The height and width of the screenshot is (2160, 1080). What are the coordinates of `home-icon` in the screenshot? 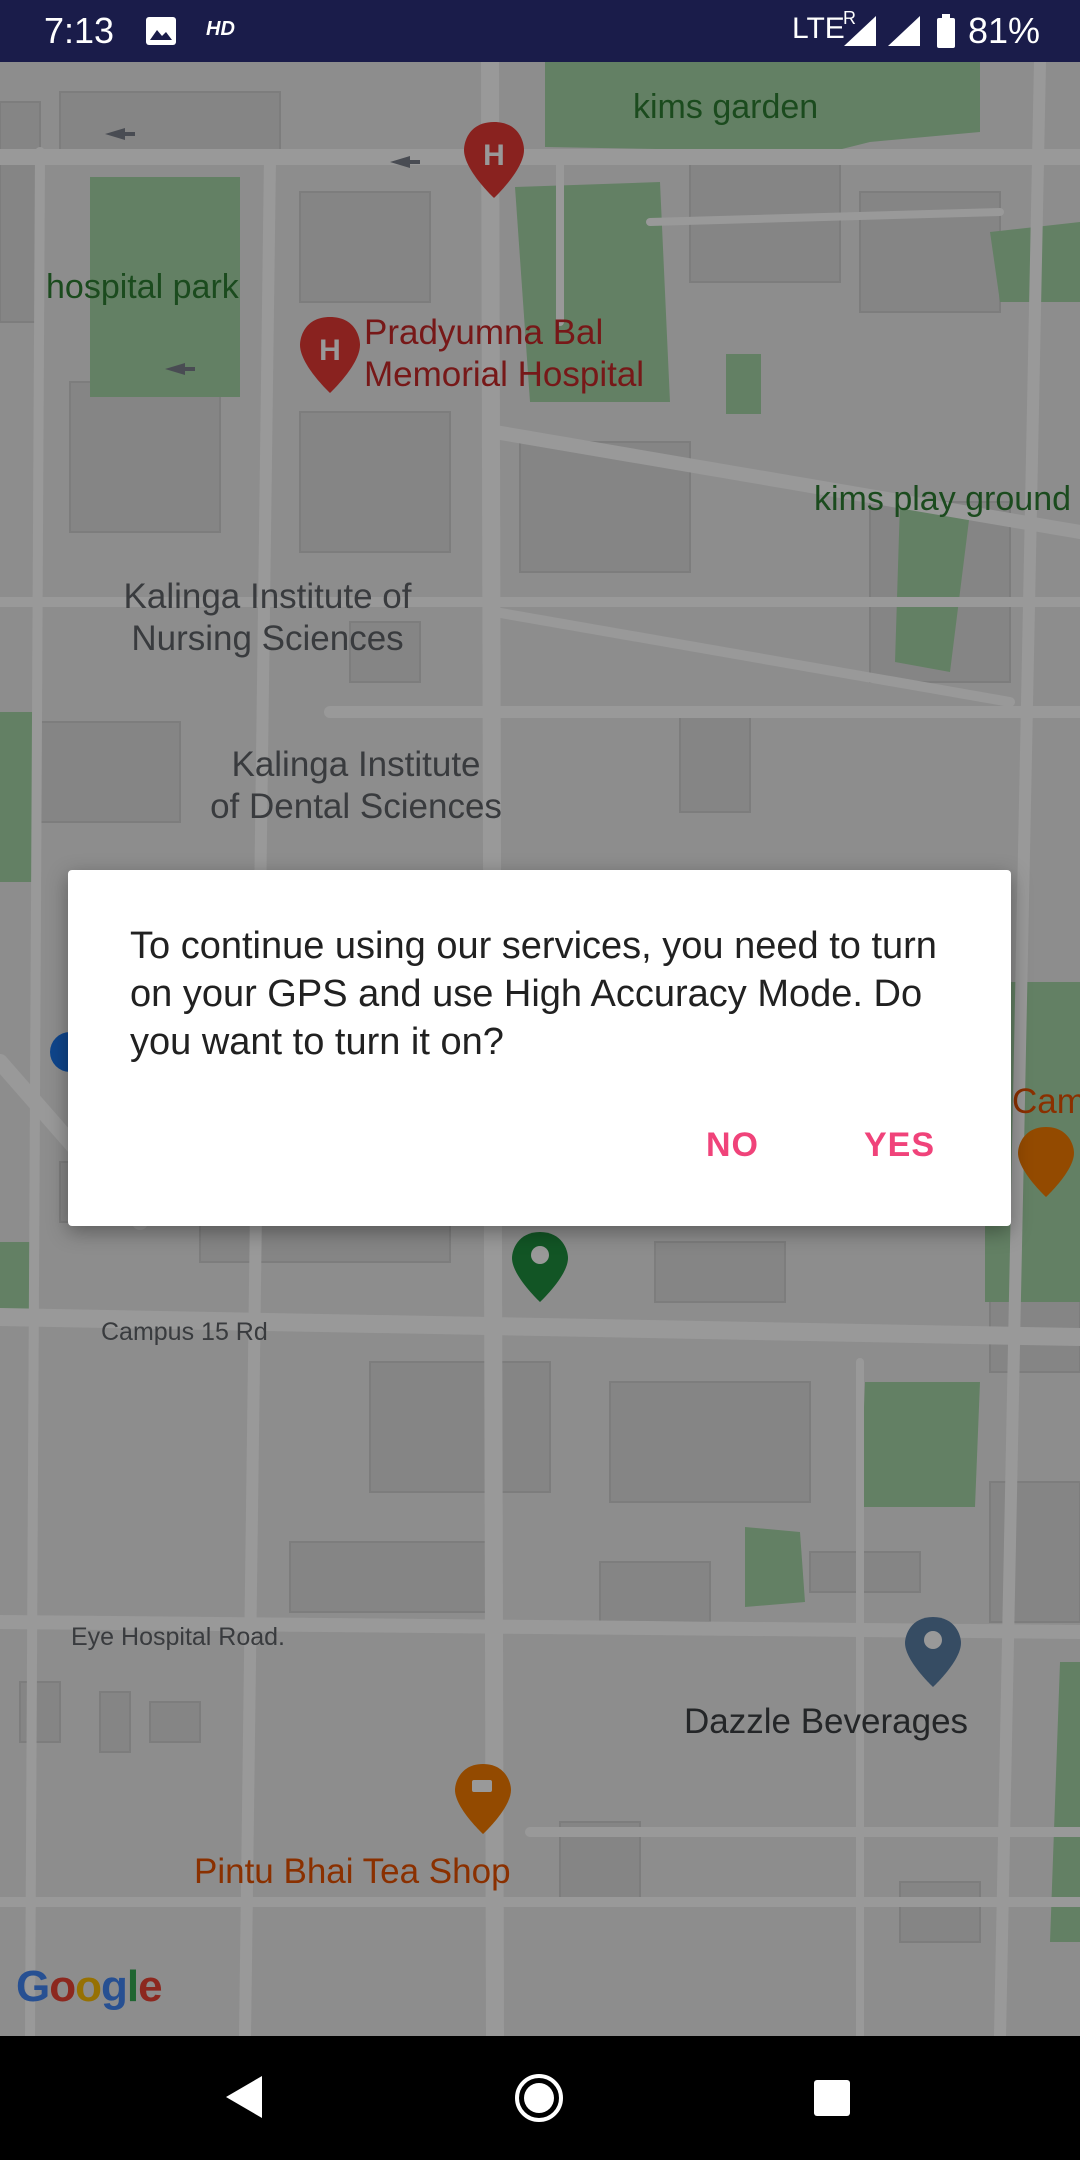 It's located at (539, 2100).